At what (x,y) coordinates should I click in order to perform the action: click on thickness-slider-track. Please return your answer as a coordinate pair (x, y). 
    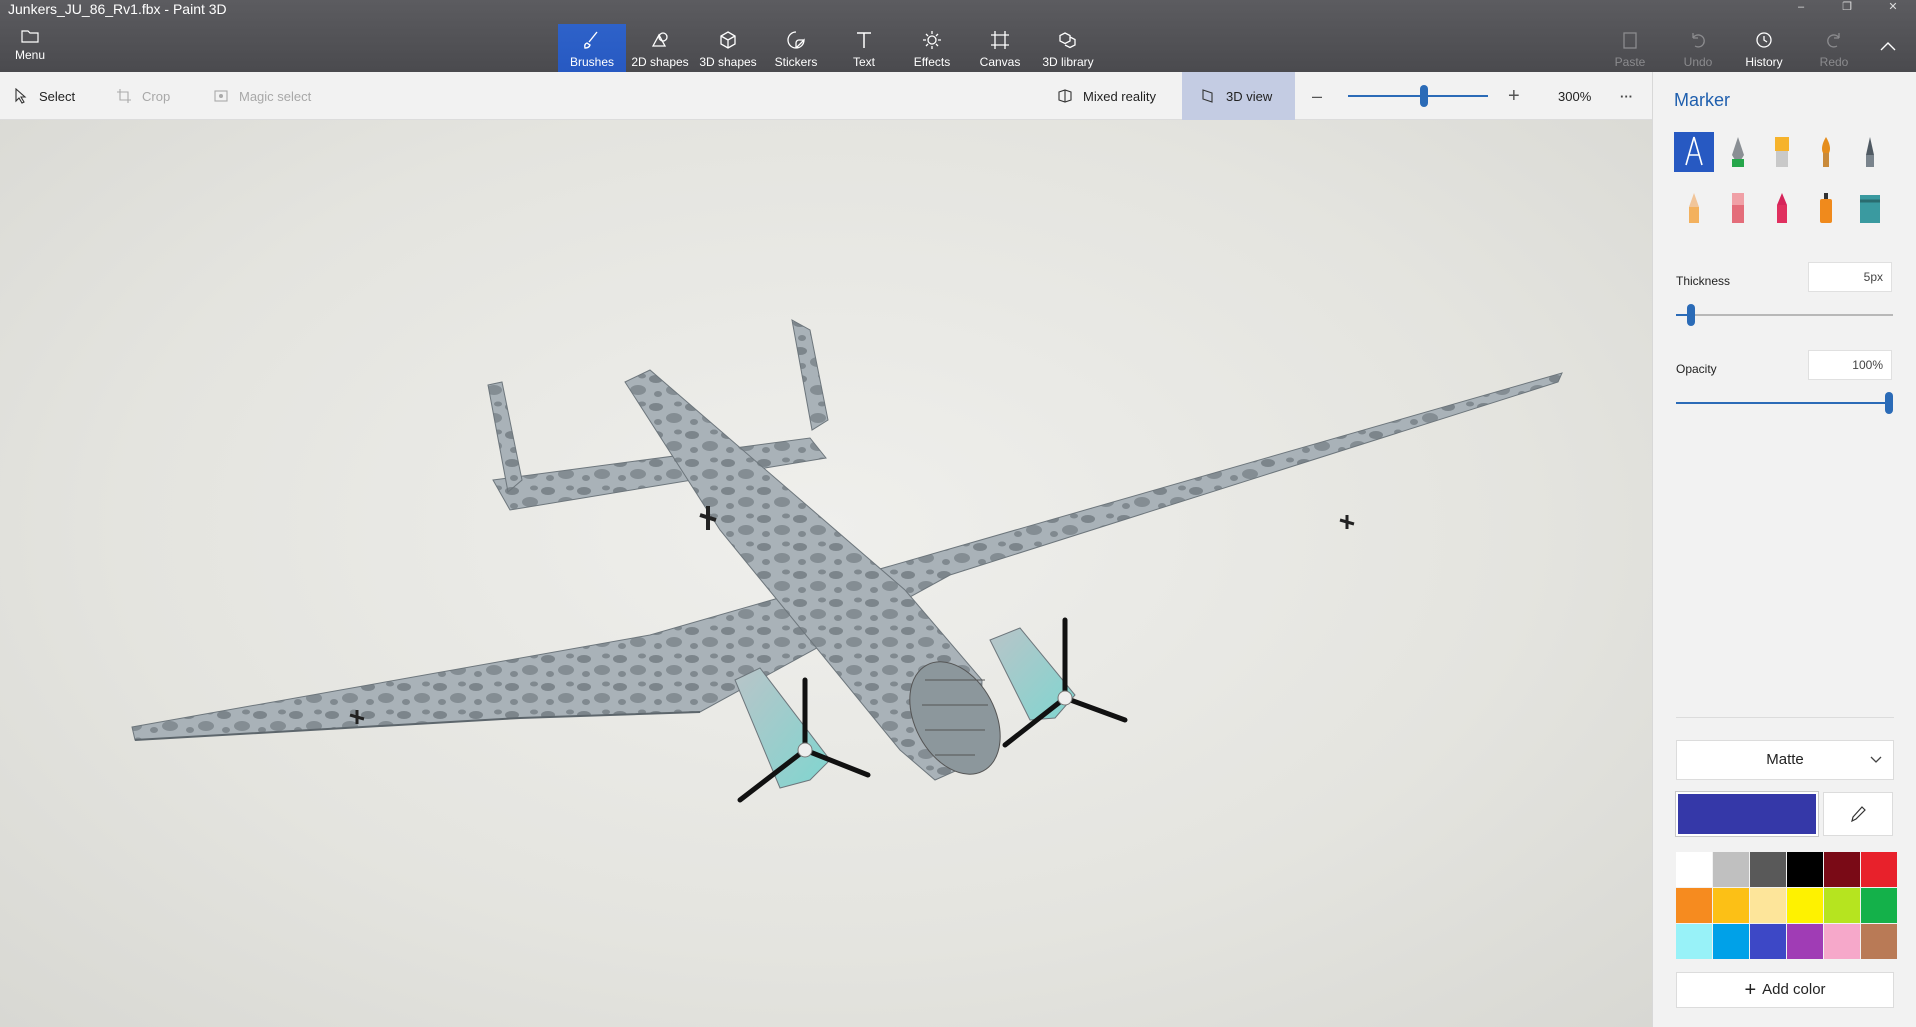
    Looking at the image, I should click on (1784, 315).